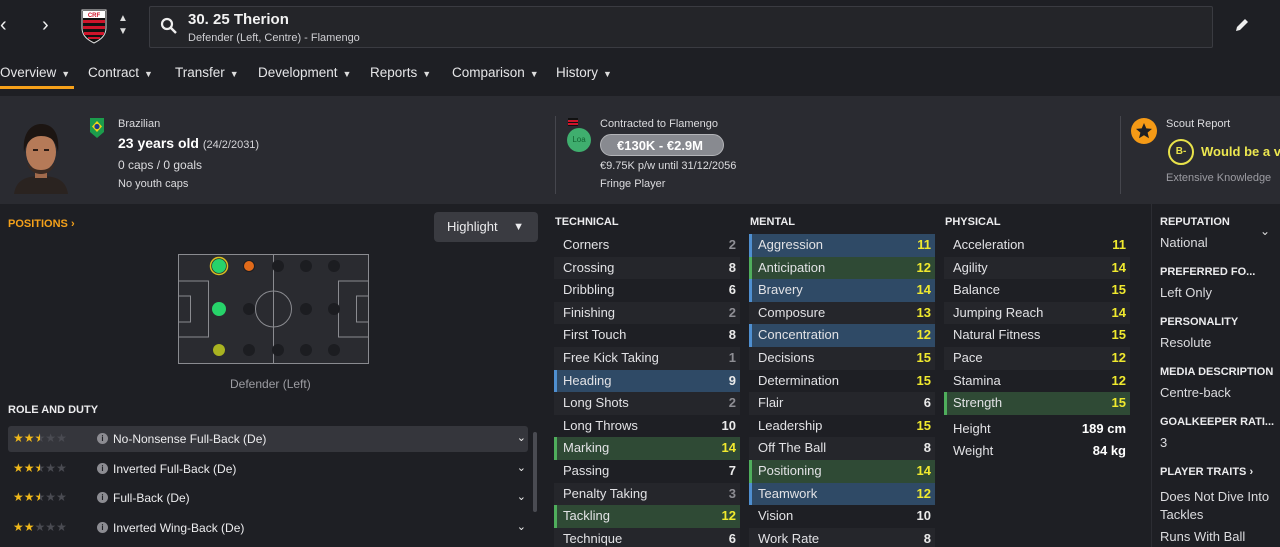 This screenshot has width=1280, height=547. I want to click on attribute-row: Tackling 12, so click(647, 516).